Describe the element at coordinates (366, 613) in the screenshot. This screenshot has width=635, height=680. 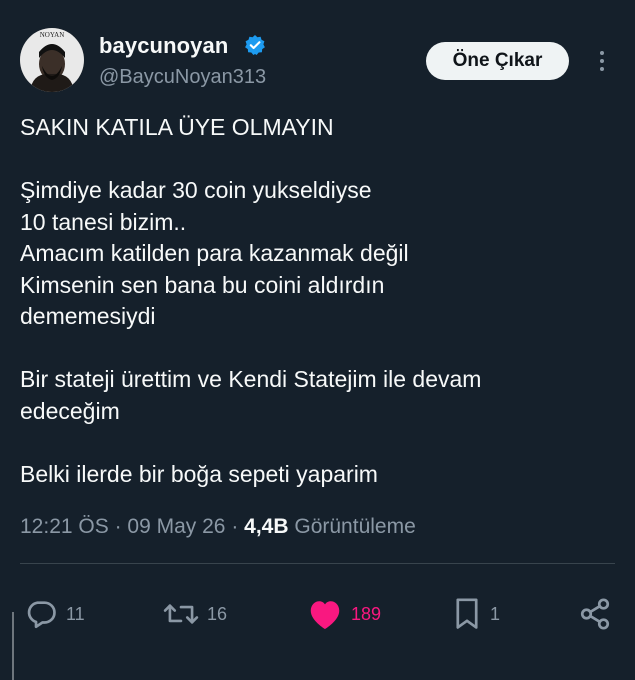
I see `like-count: 189` at that location.